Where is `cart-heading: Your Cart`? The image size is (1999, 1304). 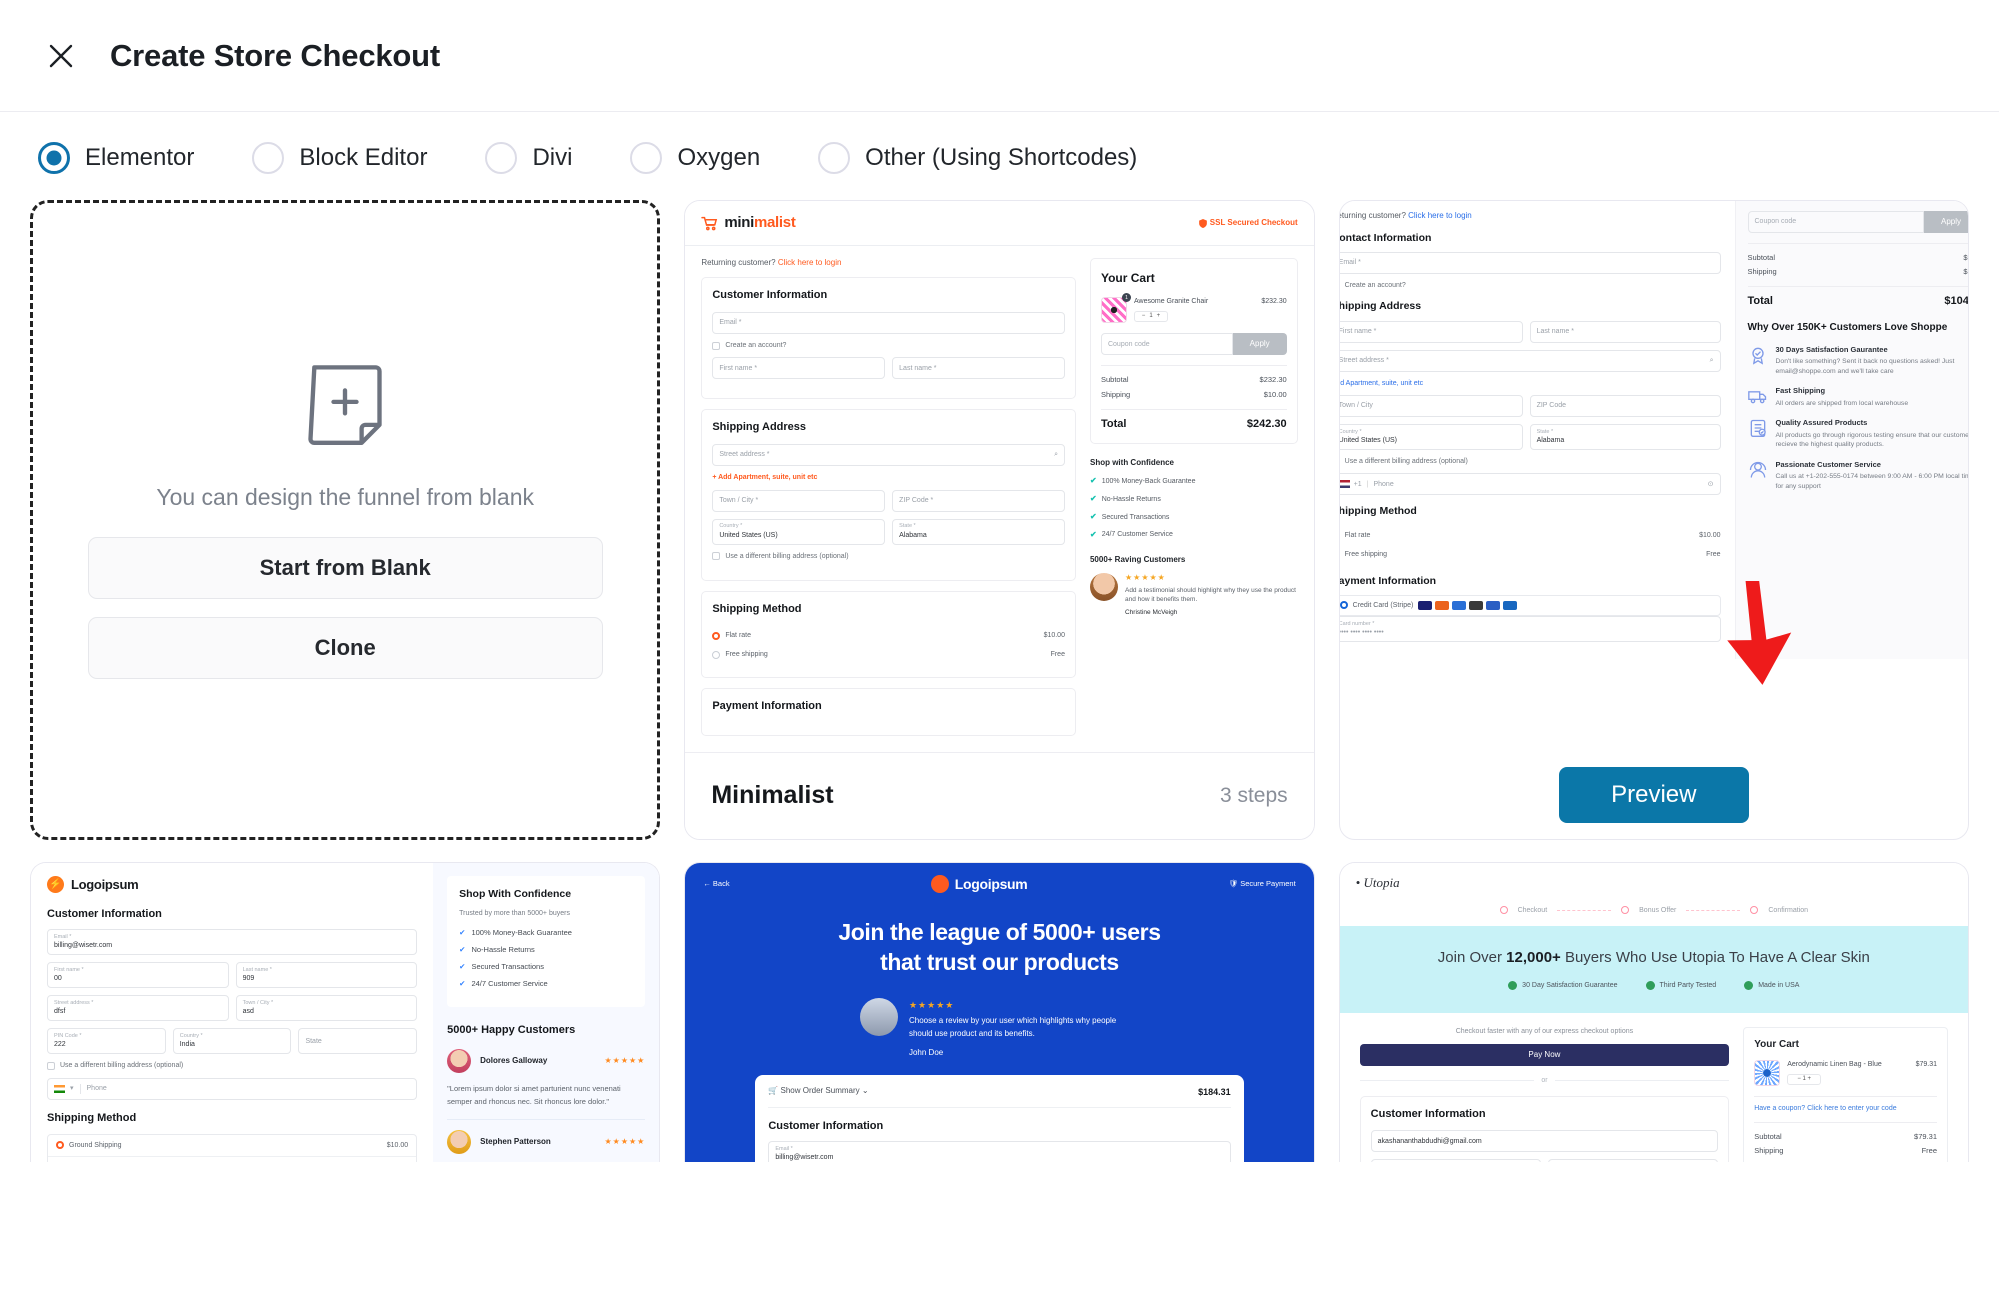 cart-heading: Your Cart is located at coordinates (1127, 278).